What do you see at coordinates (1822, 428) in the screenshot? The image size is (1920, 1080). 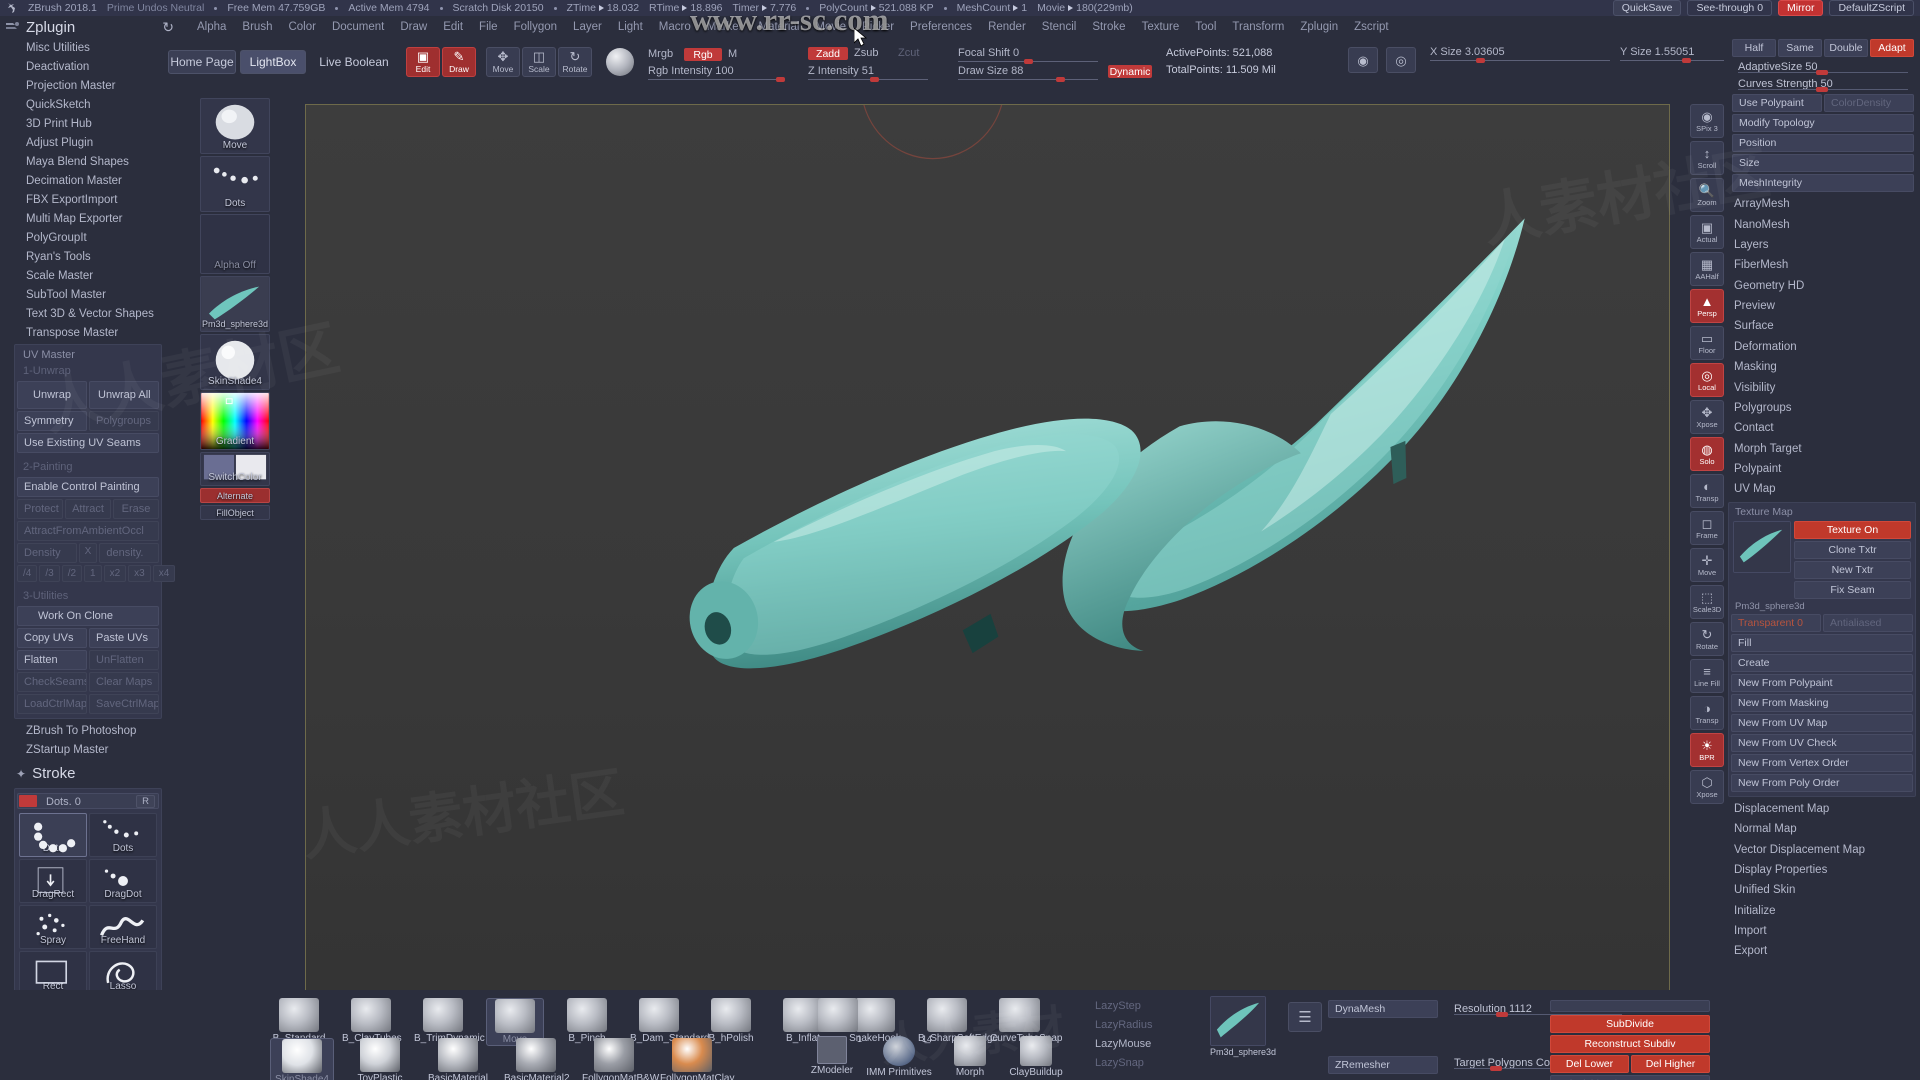 I see `tool-item-contact: Contact` at bounding box center [1822, 428].